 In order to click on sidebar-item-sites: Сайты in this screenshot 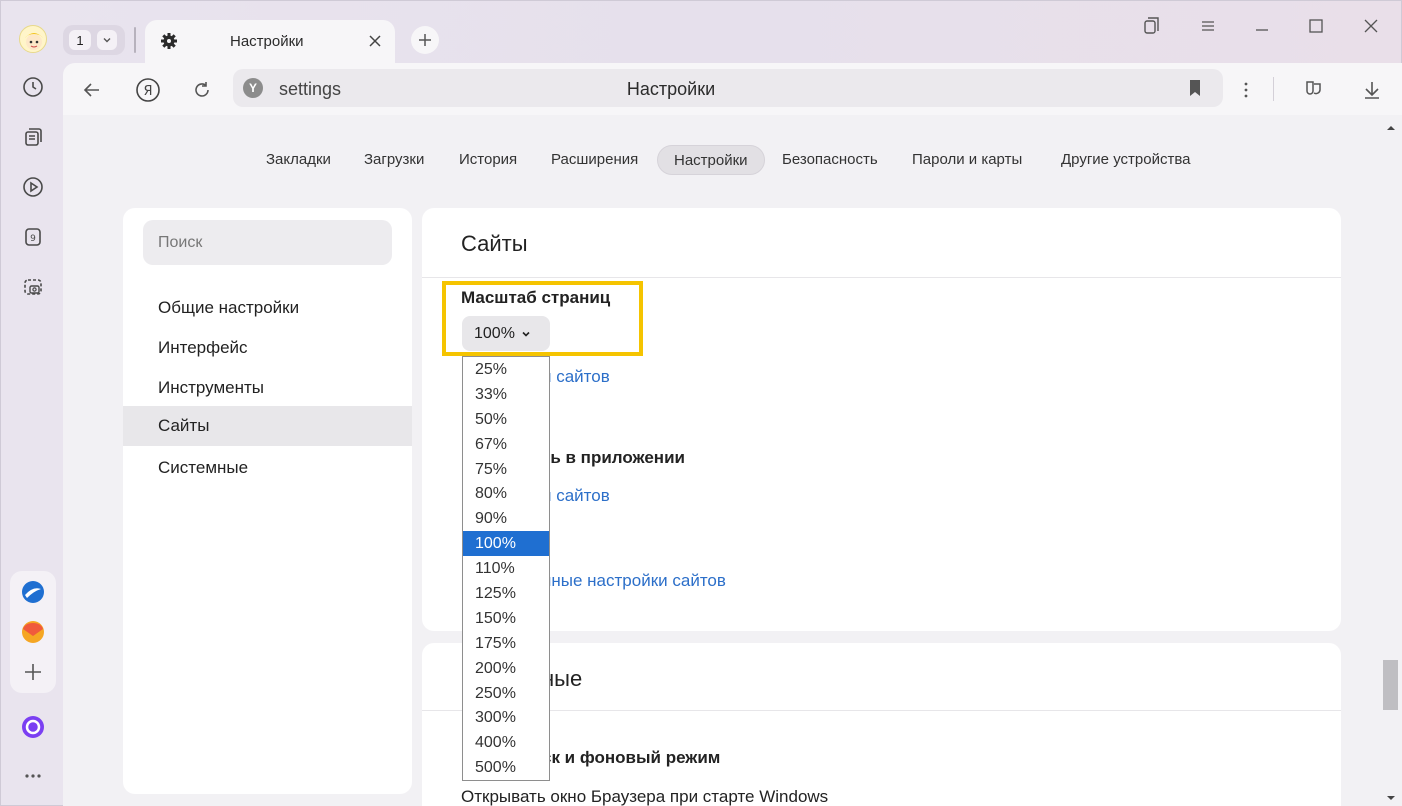, I will do `click(267, 426)`.